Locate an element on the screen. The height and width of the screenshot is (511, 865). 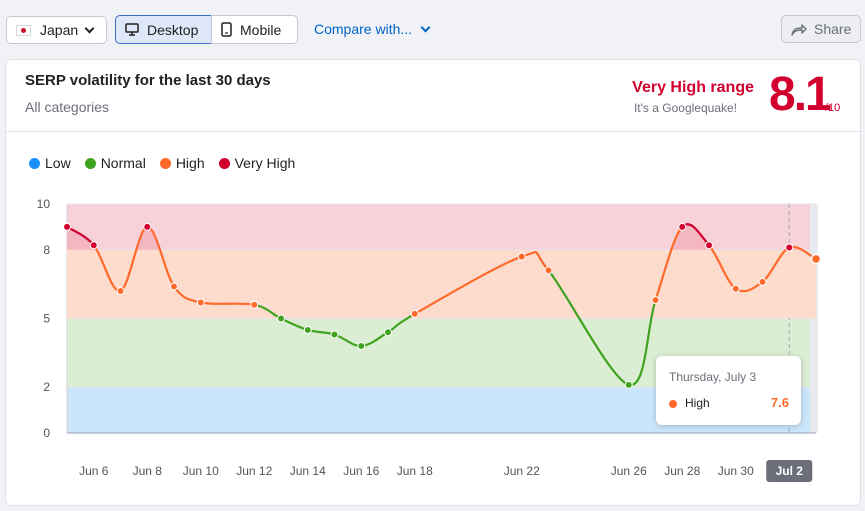
x-tick-label: Jun 22 is located at coordinates (522, 471).